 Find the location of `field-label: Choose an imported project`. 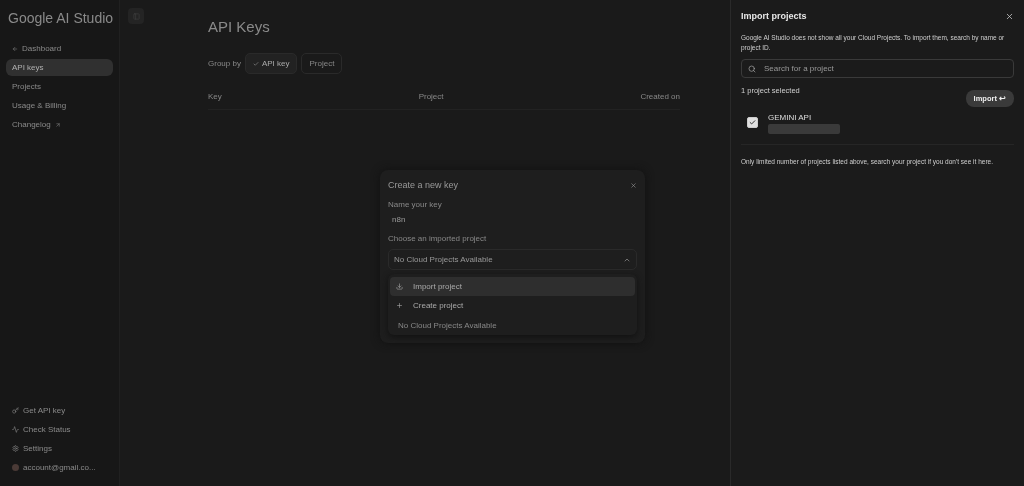

field-label: Choose an imported project is located at coordinates (438, 238).